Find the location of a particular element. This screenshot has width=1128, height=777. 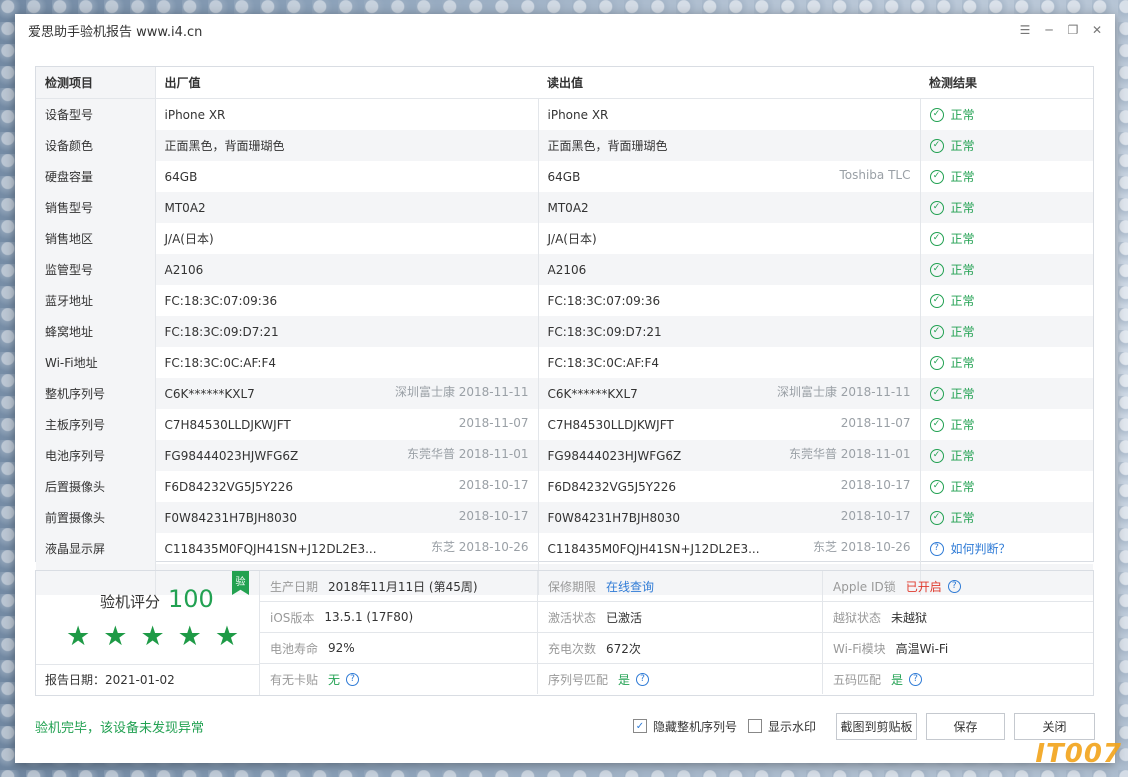

read-value: FG98444023HJWFG6Z is located at coordinates (614, 455).